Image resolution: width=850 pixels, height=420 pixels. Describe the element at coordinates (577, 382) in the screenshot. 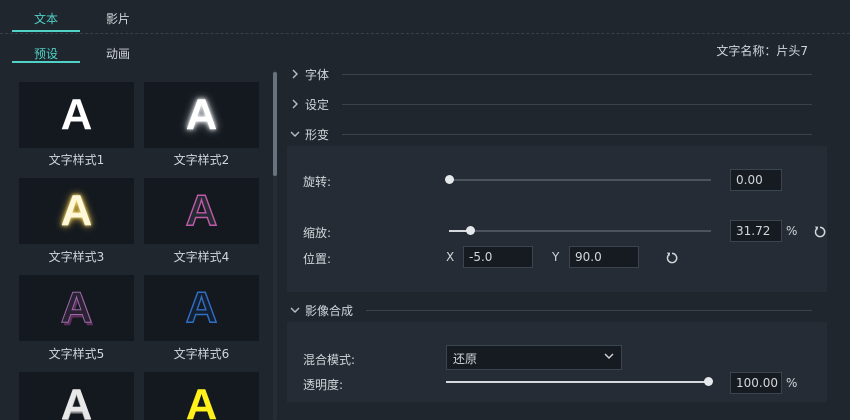

I see `opacity-slider-fill` at that location.